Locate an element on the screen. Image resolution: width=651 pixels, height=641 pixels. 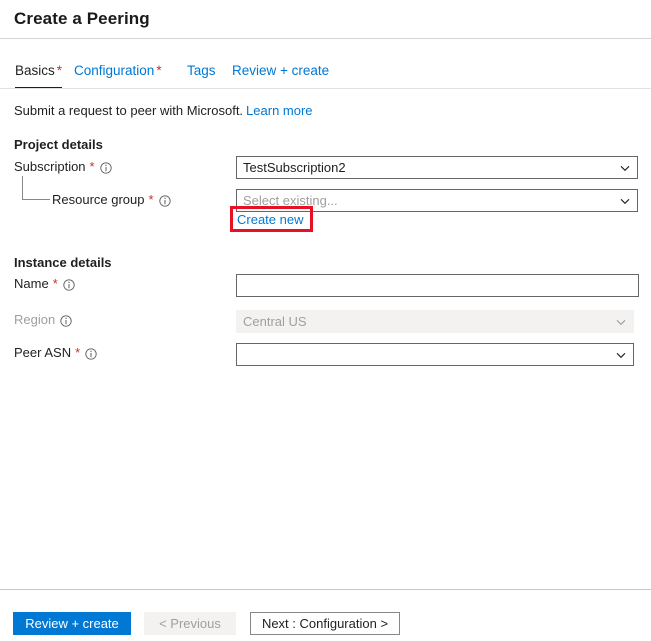
learn-more-link: Learn more is located at coordinates (279, 110).